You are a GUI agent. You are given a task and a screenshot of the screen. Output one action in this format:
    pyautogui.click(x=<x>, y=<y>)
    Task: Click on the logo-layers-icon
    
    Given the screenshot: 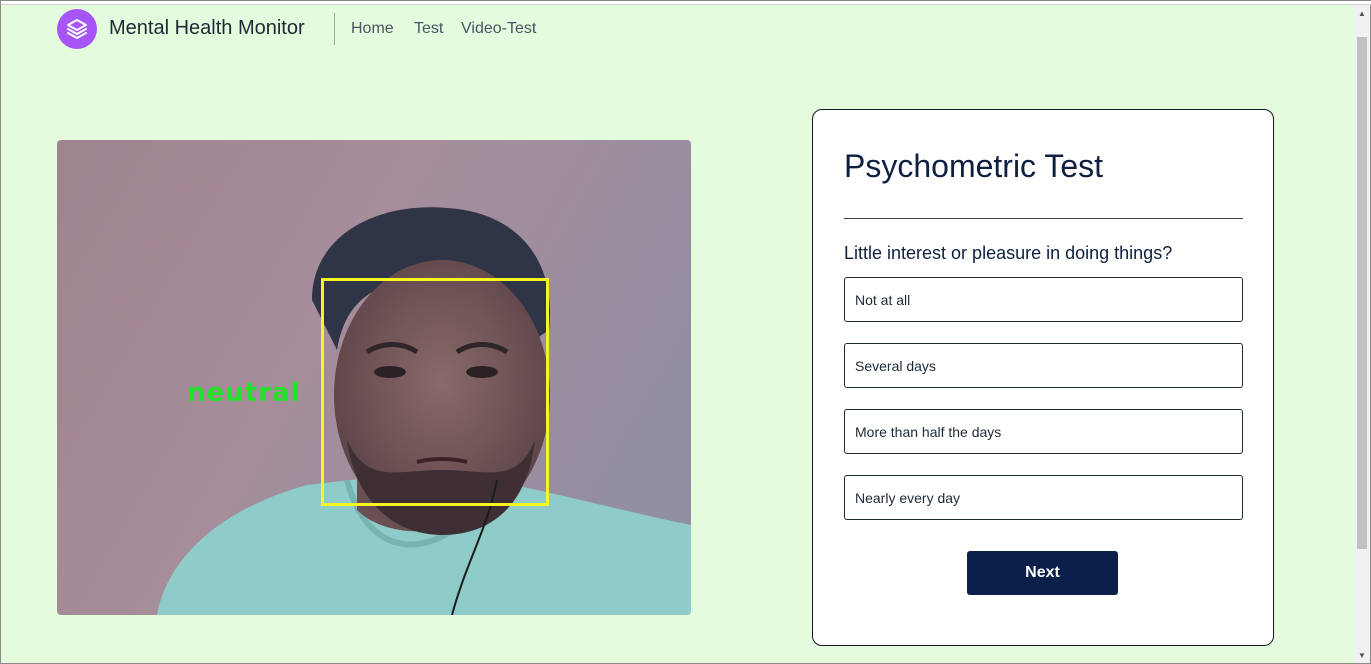 What is the action you would take?
    pyautogui.click(x=77, y=29)
    